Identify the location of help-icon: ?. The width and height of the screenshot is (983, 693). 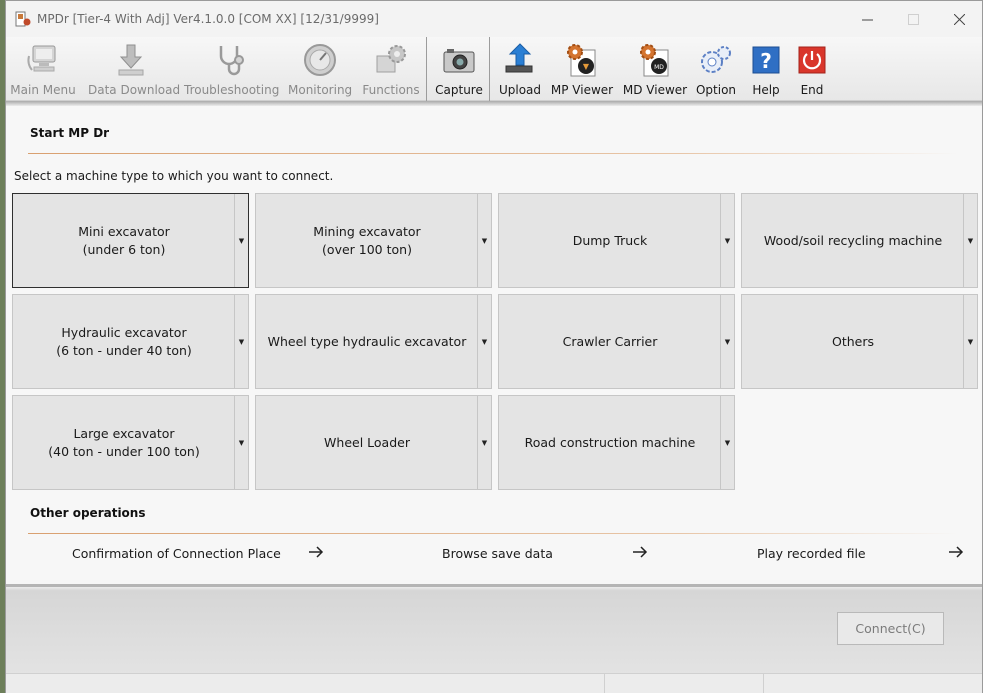
(766, 60).